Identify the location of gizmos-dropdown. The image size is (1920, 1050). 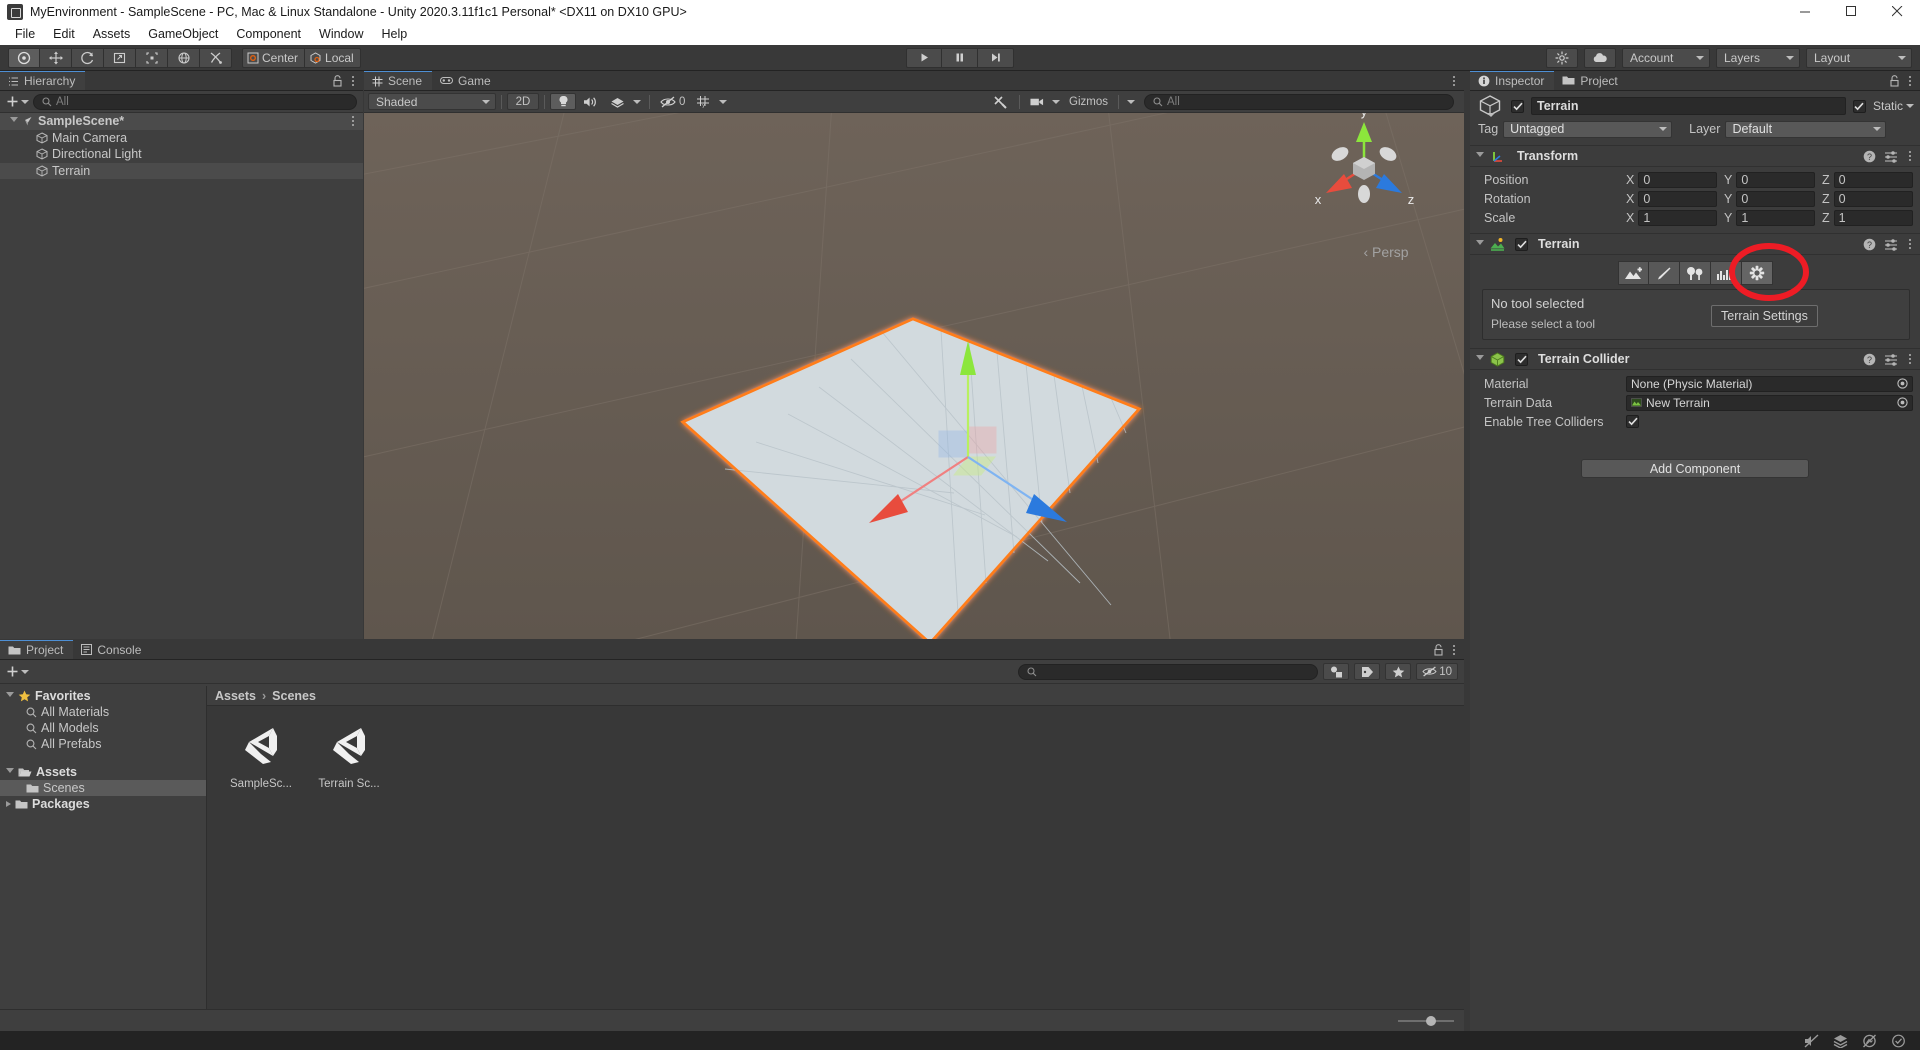
(1131, 101).